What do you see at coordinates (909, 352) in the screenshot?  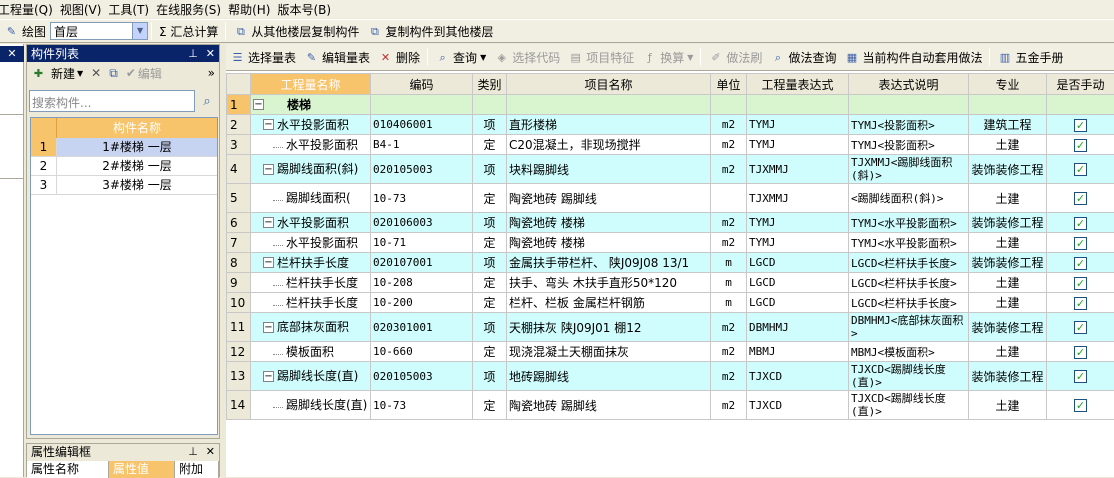 I see `expression-desc-cell: MBMJ<模板面积>` at bounding box center [909, 352].